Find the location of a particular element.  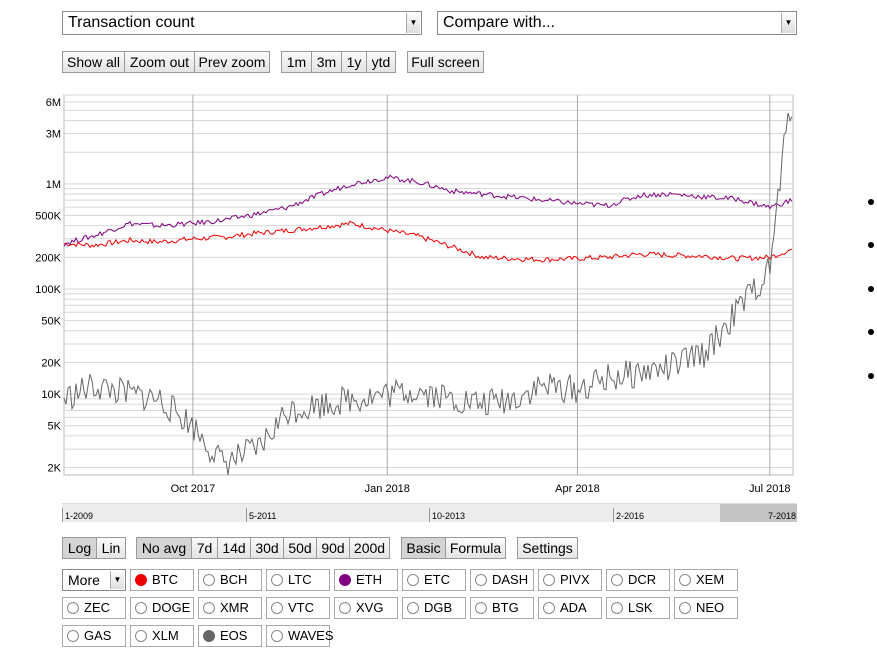

mode-formula-button: Formula is located at coordinates (475, 548).